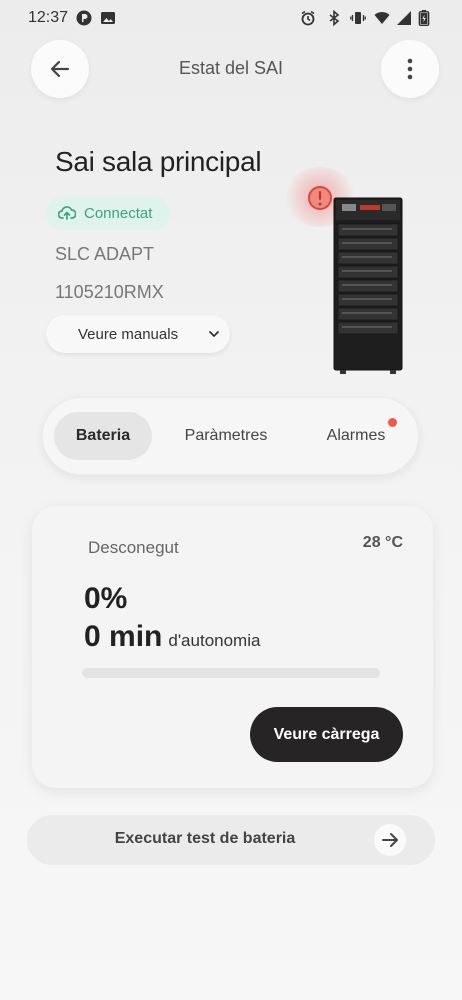 This screenshot has height=1000, width=462. Describe the element at coordinates (358, 18) in the screenshot. I see `vibrate-icon` at that location.